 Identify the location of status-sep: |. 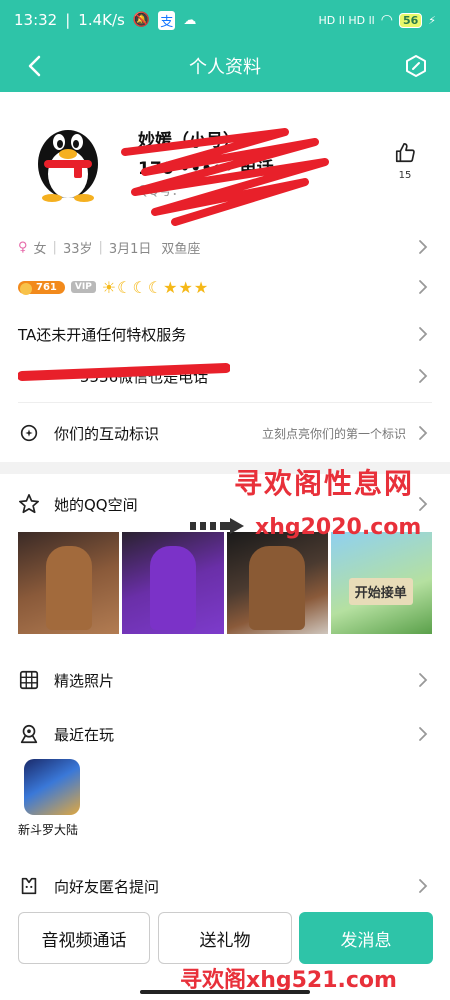
(68, 20).